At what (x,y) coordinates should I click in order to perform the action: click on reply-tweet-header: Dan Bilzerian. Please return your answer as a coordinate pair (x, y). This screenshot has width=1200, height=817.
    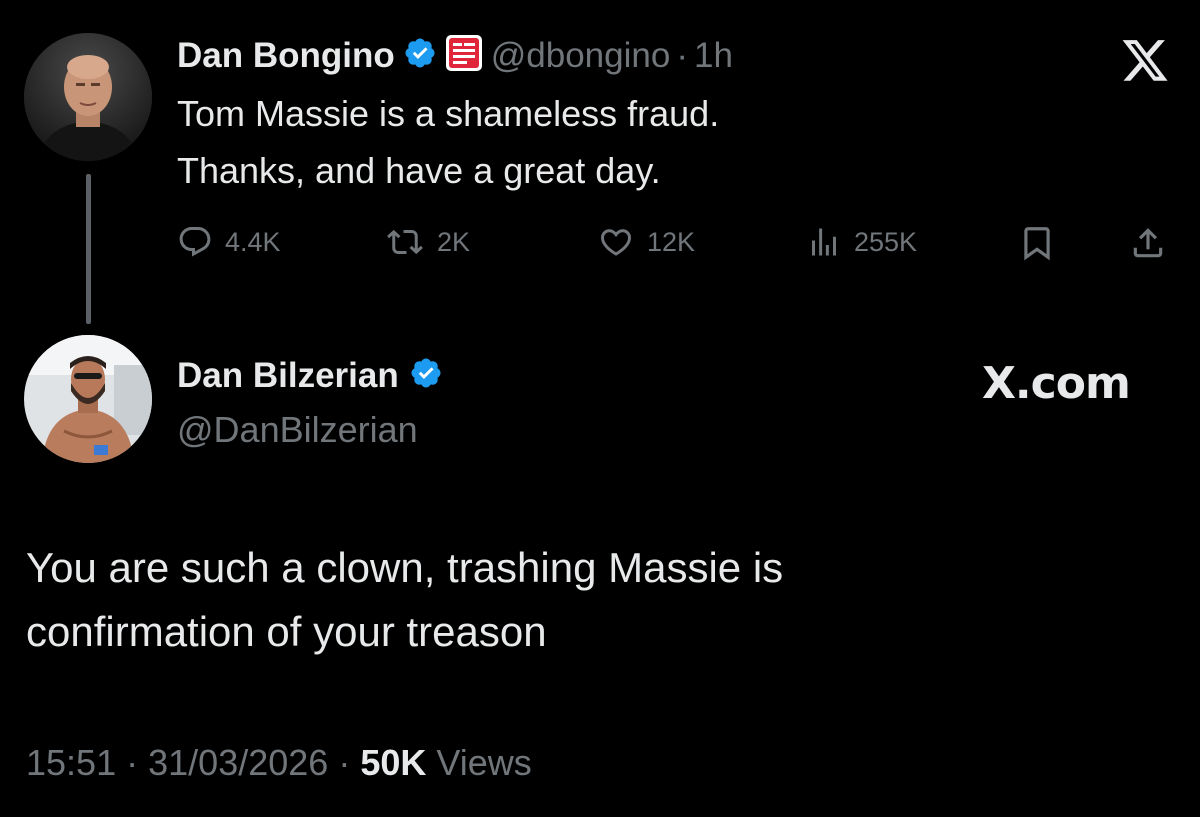
    Looking at the image, I should click on (310, 375).